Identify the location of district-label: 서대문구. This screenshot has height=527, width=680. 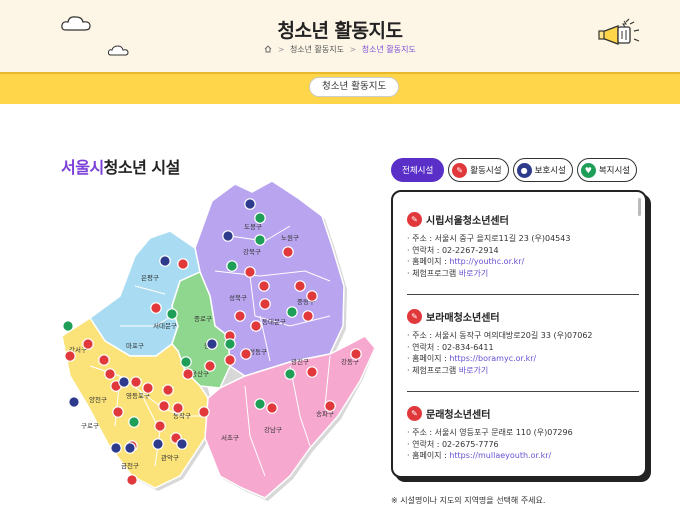
(165, 325).